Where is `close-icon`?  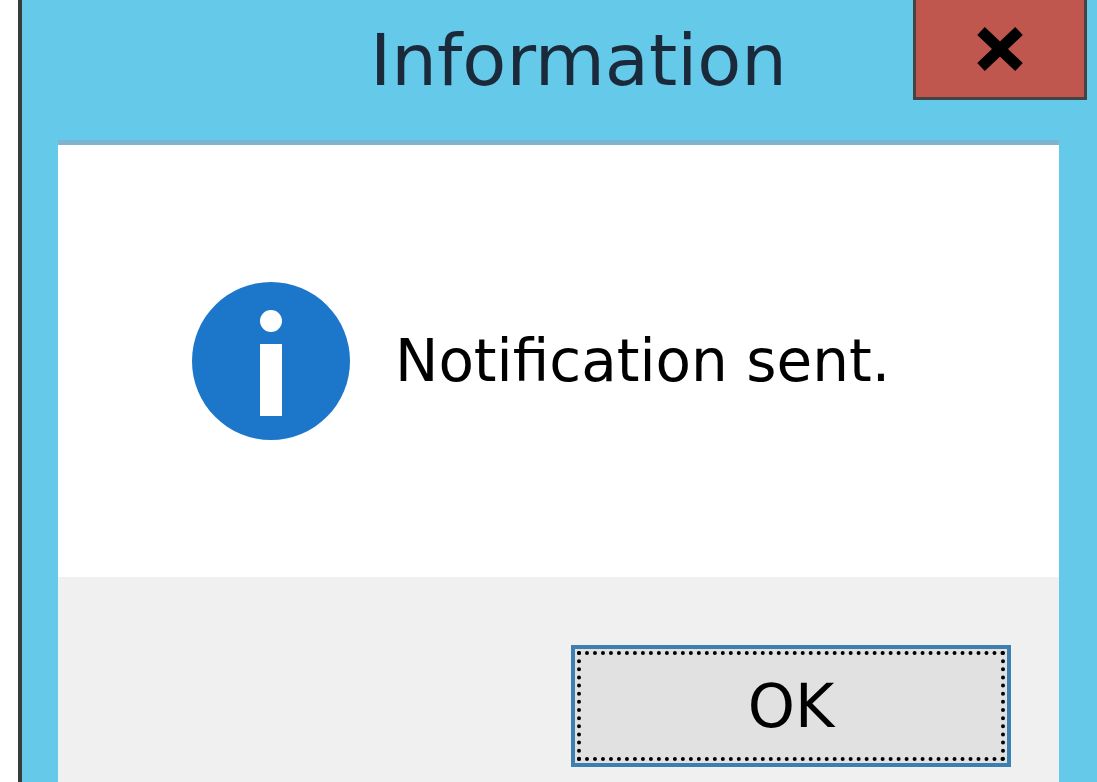
close-icon is located at coordinates (1000, 48).